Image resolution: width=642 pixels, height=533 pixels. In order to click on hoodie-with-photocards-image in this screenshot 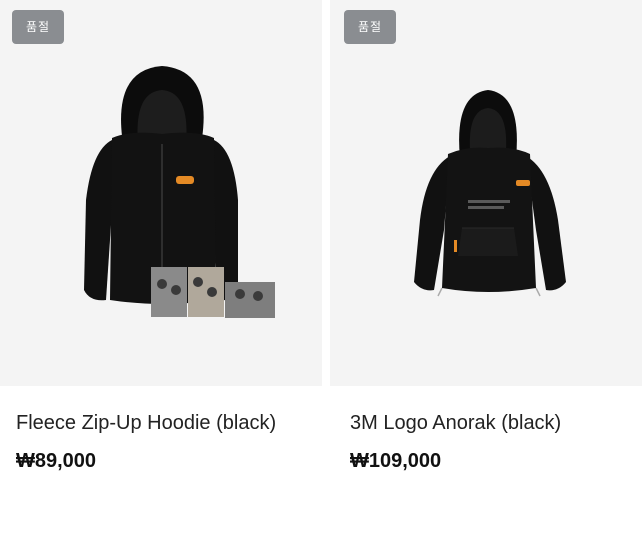, I will do `click(179, 192)`.